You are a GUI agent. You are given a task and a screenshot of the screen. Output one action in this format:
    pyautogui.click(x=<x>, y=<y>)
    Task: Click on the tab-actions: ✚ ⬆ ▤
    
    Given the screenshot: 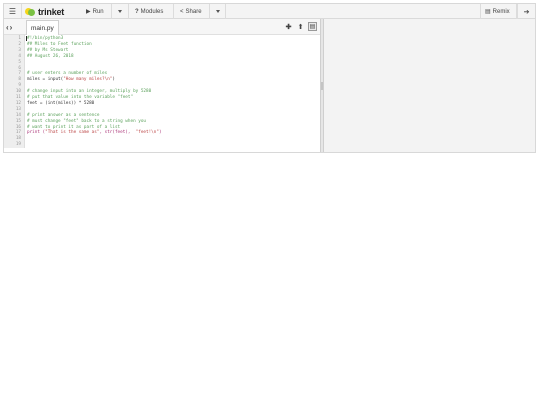 What is the action you would take?
    pyautogui.click(x=300, y=26)
    